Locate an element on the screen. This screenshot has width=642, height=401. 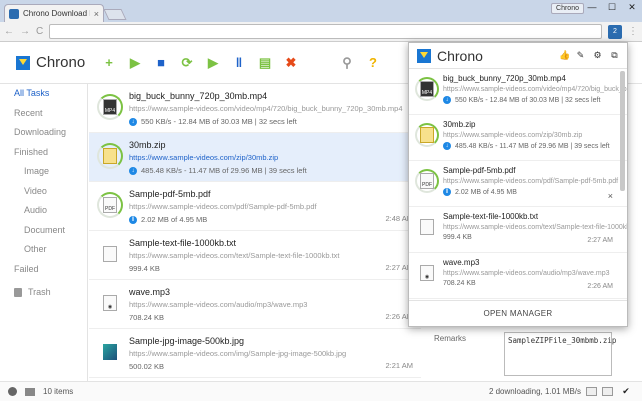
item-count: 10 items is located at coordinates (58, 391).